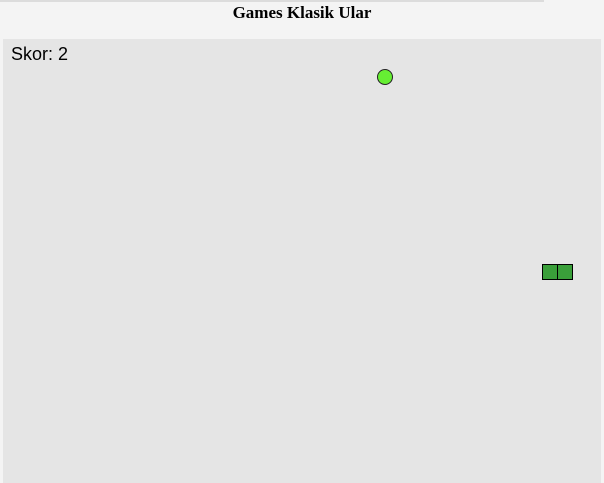 This screenshot has height=483, width=604. Describe the element at coordinates (302, 12) in the screenshot. I see `page-title: Games Klasik Ular` at that location.